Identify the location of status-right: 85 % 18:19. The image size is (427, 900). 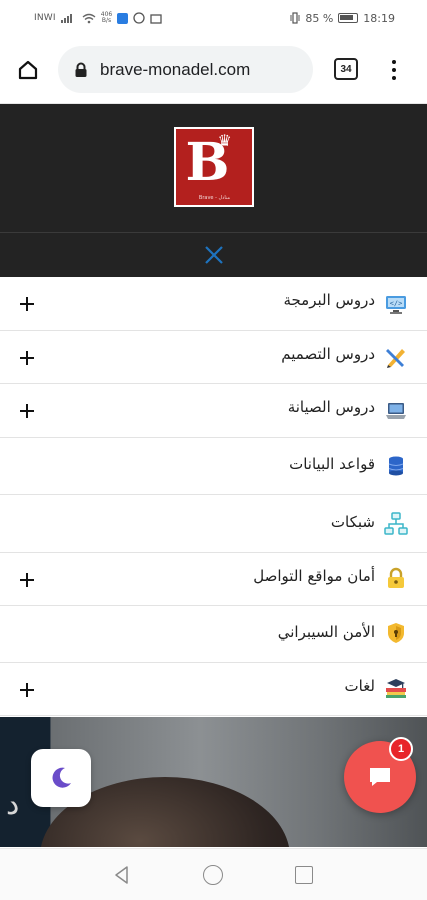
(342, 18).